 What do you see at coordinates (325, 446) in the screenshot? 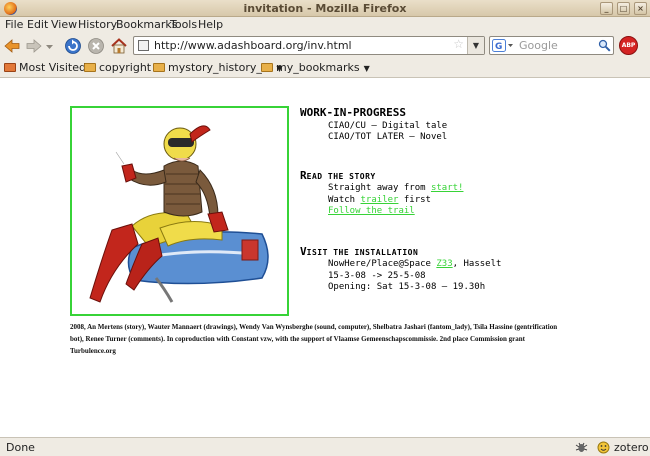
I see `status-bar: Done zotero` at bounding box center [325, 446].